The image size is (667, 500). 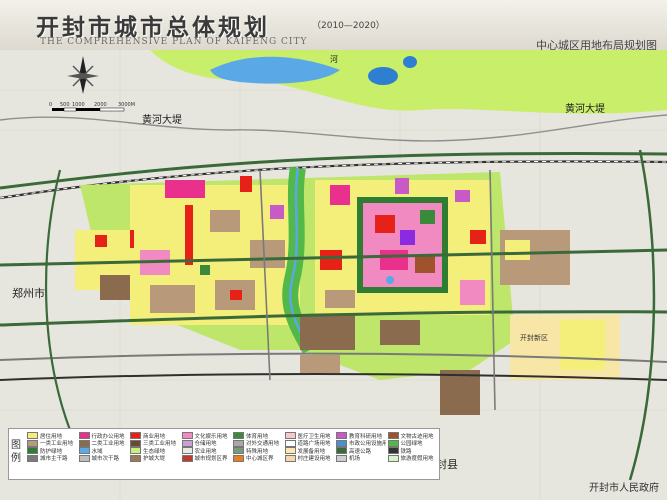 I want to click on legend-item: 市政公用设施用地, so click(x=361, y=443).